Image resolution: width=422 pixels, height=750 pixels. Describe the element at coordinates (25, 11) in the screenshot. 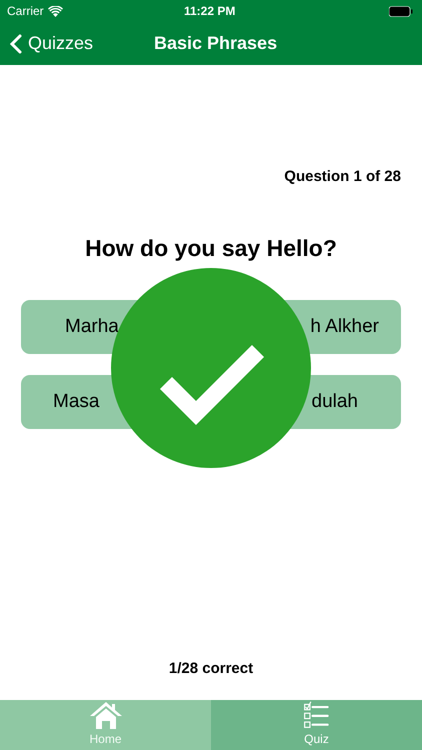

I see `carrier-label: Carrier` at that location.